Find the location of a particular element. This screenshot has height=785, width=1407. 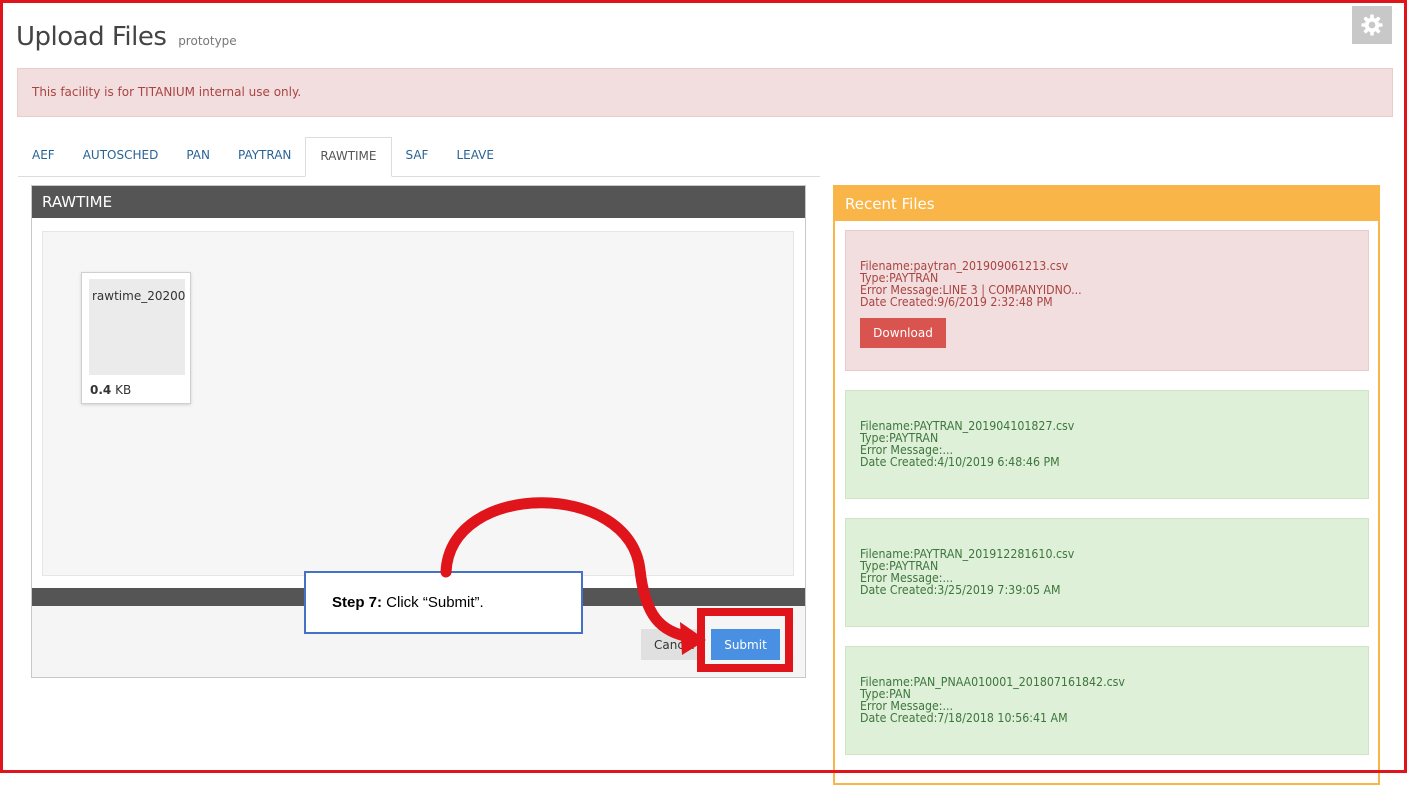

submit-highlight-box is located at coordinates (745, 640).